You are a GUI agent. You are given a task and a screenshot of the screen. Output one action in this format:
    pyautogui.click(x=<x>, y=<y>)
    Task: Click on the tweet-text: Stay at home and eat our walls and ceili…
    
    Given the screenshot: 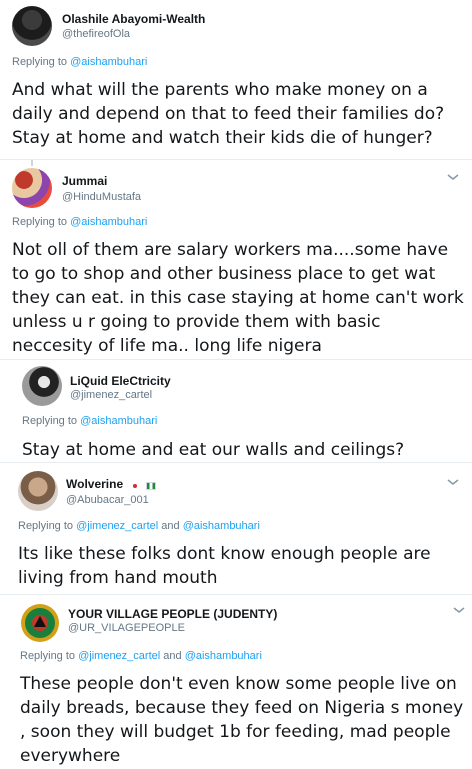 What is the action you would take?
    pyautogui.click(x=213, y=450)
    